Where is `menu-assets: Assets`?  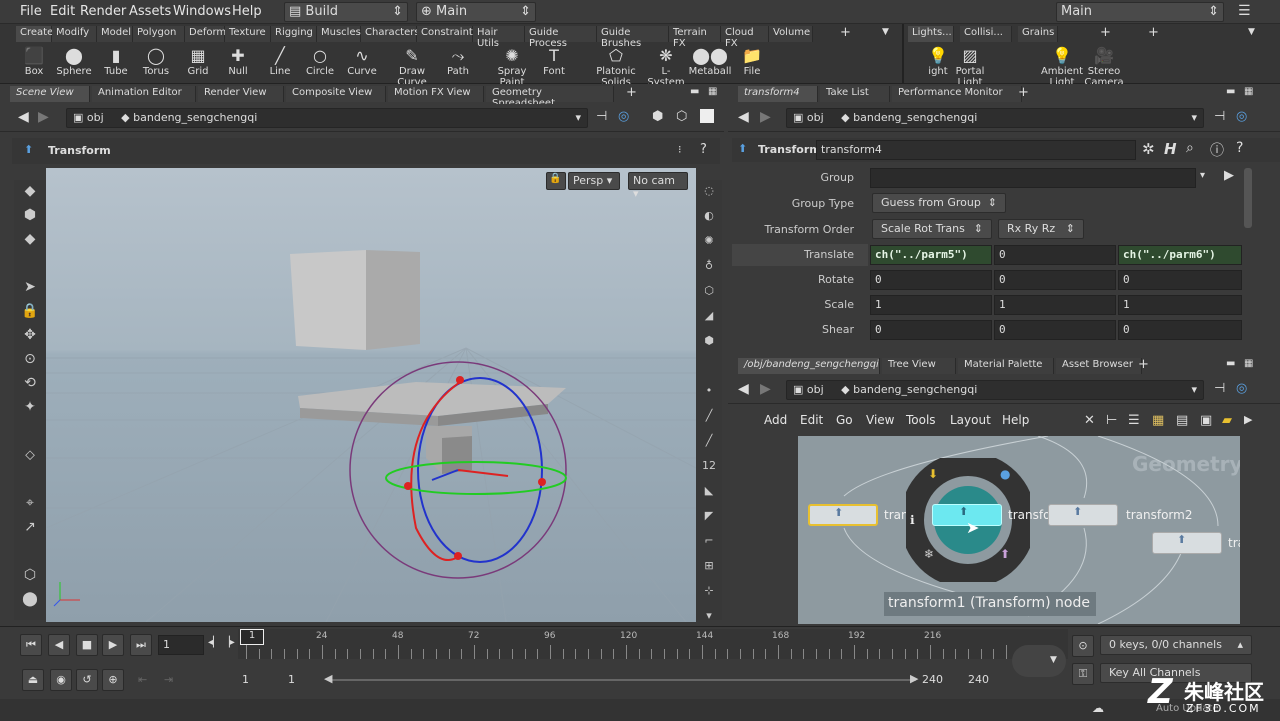 menu-assets: Assets is located at coordinates (150, 11).